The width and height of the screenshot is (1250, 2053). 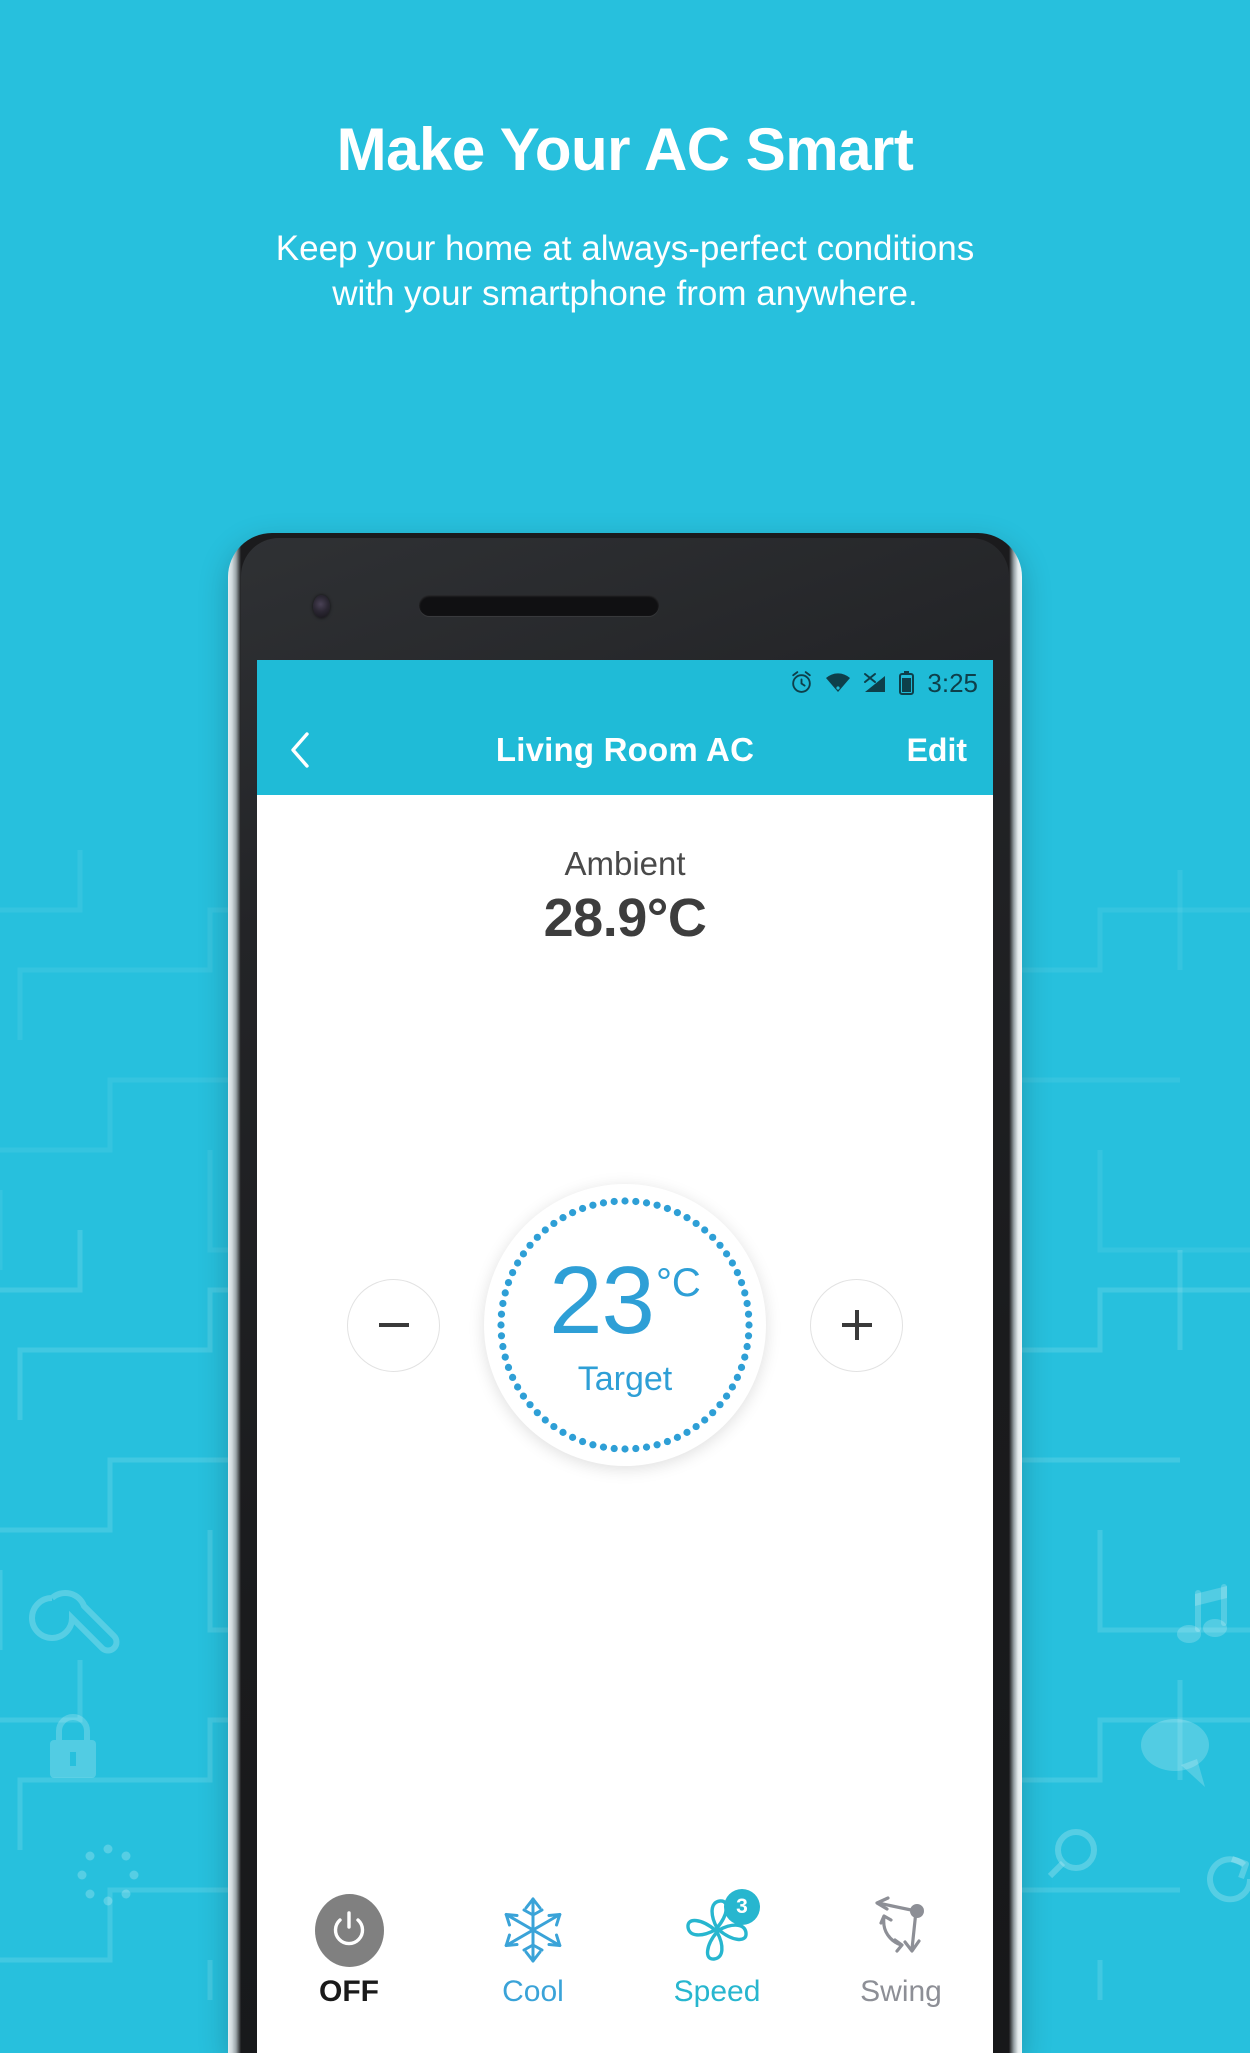 I want to click on page-title: Living Room AC, so click(x=625, y=749).